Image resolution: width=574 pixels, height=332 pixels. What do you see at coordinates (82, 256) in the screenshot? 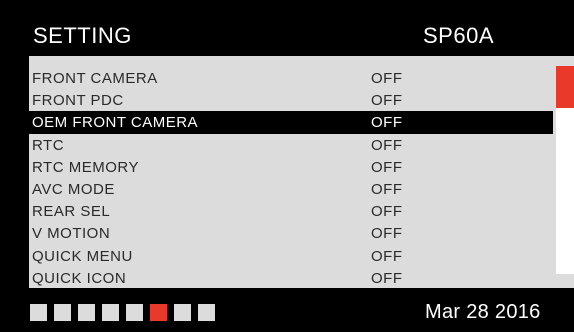
I see `menu-item-label: QUICK MENU` at bounding box center [82, 256].